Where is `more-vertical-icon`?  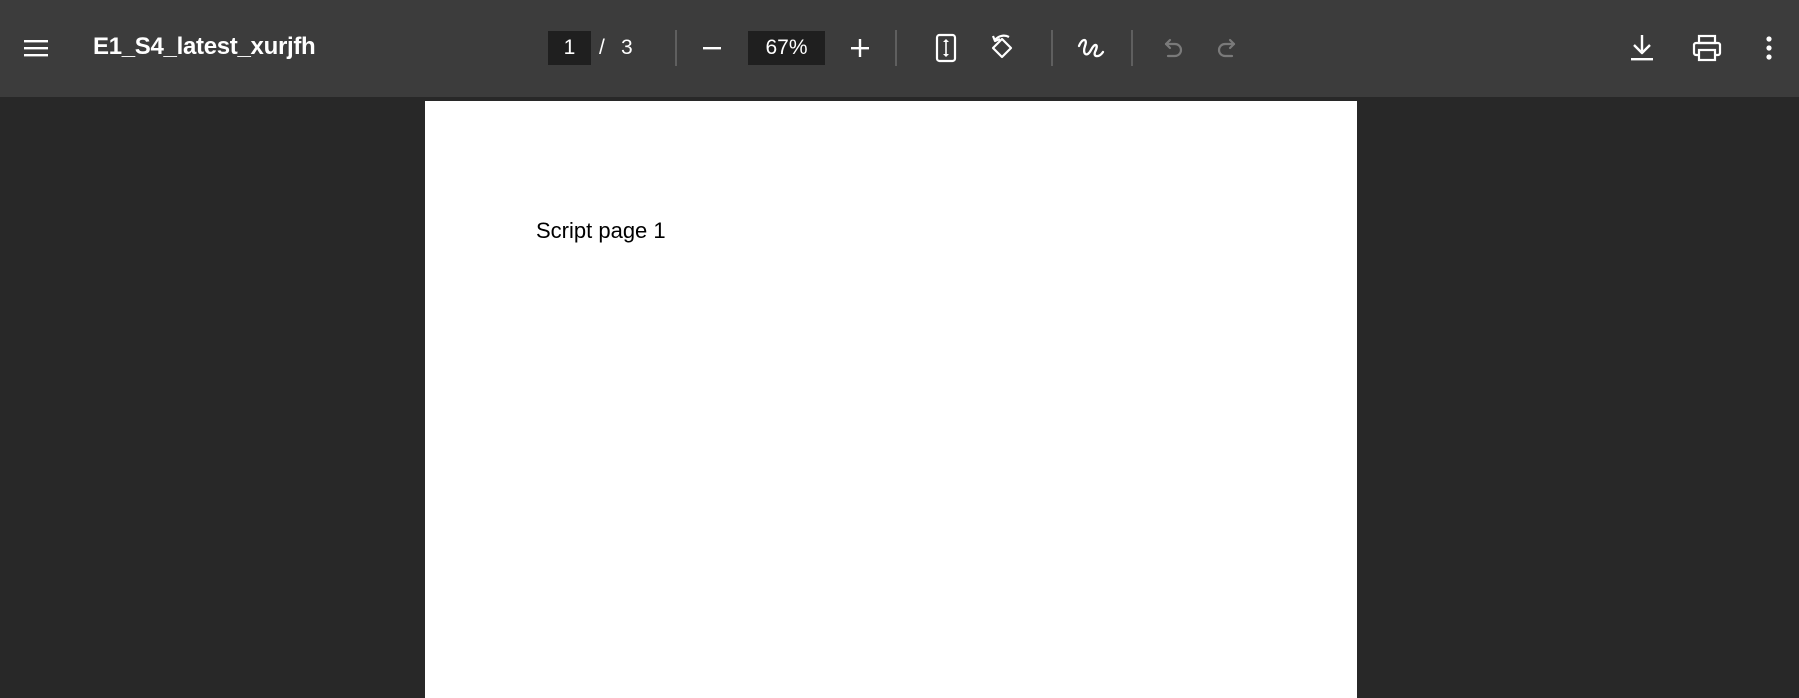
more-vertical-icon is located at coordinates (1769, 48).